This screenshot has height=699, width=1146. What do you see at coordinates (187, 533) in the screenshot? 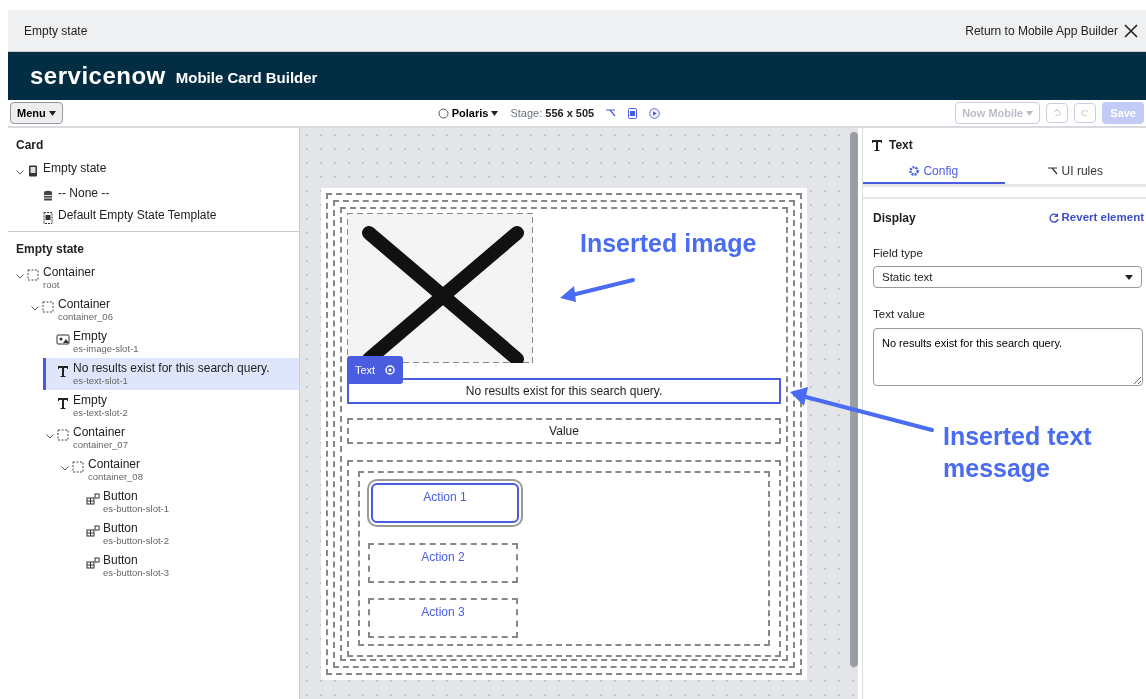
I see `tree-item: Button es-button-slot-2` at bounding box center [187, 533].